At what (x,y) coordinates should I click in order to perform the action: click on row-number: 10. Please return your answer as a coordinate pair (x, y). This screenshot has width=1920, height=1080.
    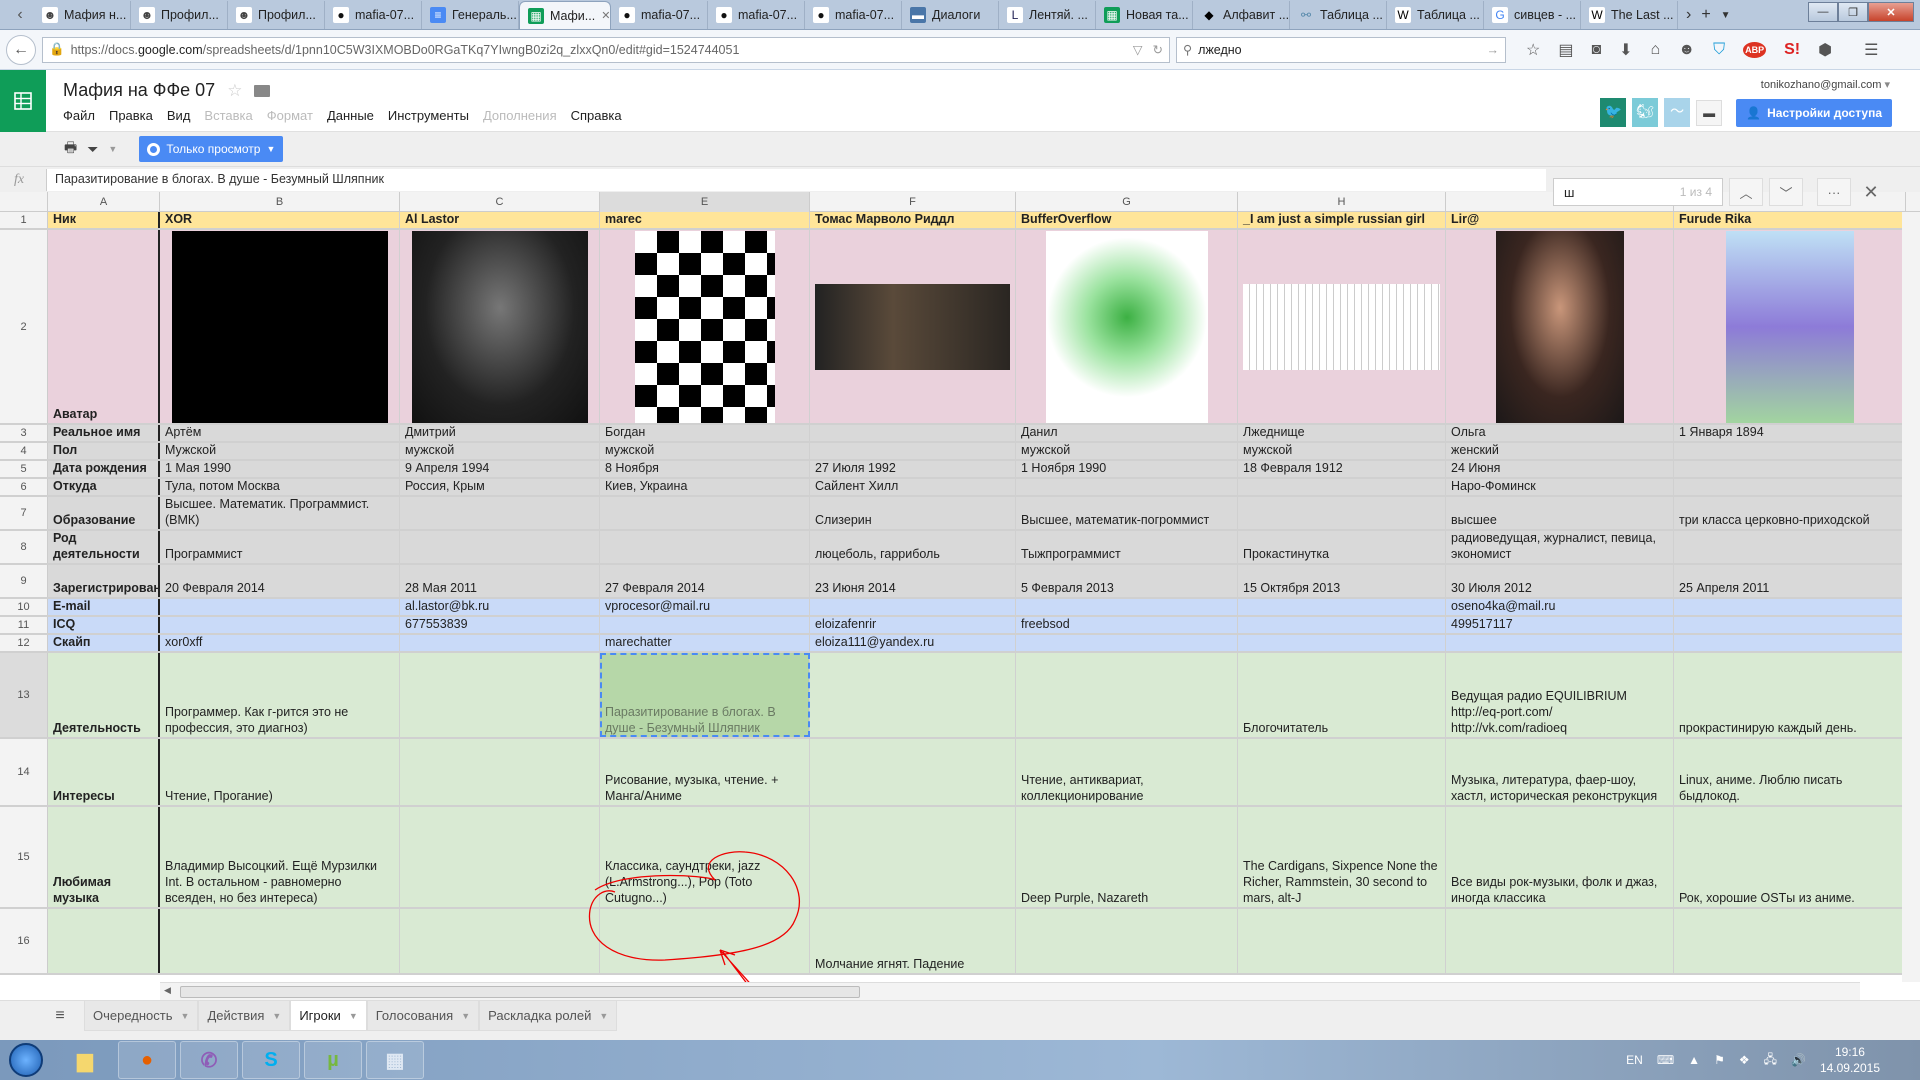
    Looking at the image, I should click on (24, 607).